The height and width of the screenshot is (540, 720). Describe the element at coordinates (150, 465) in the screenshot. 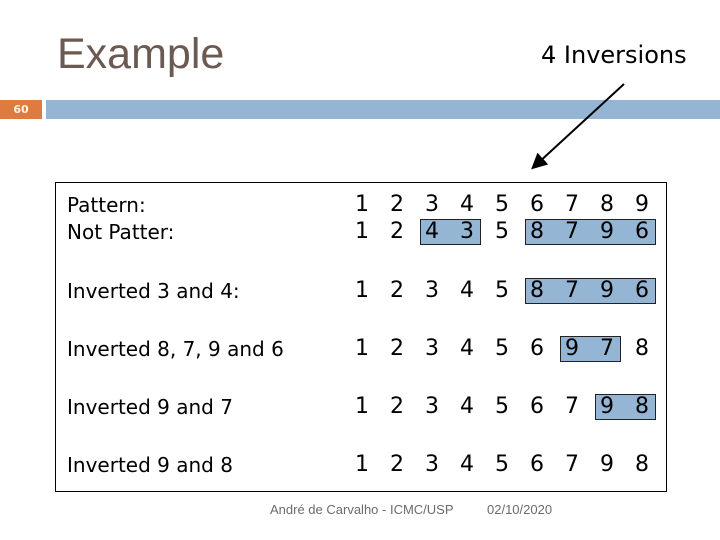

I see `row-label: Inverted 9 and 8` at that location.